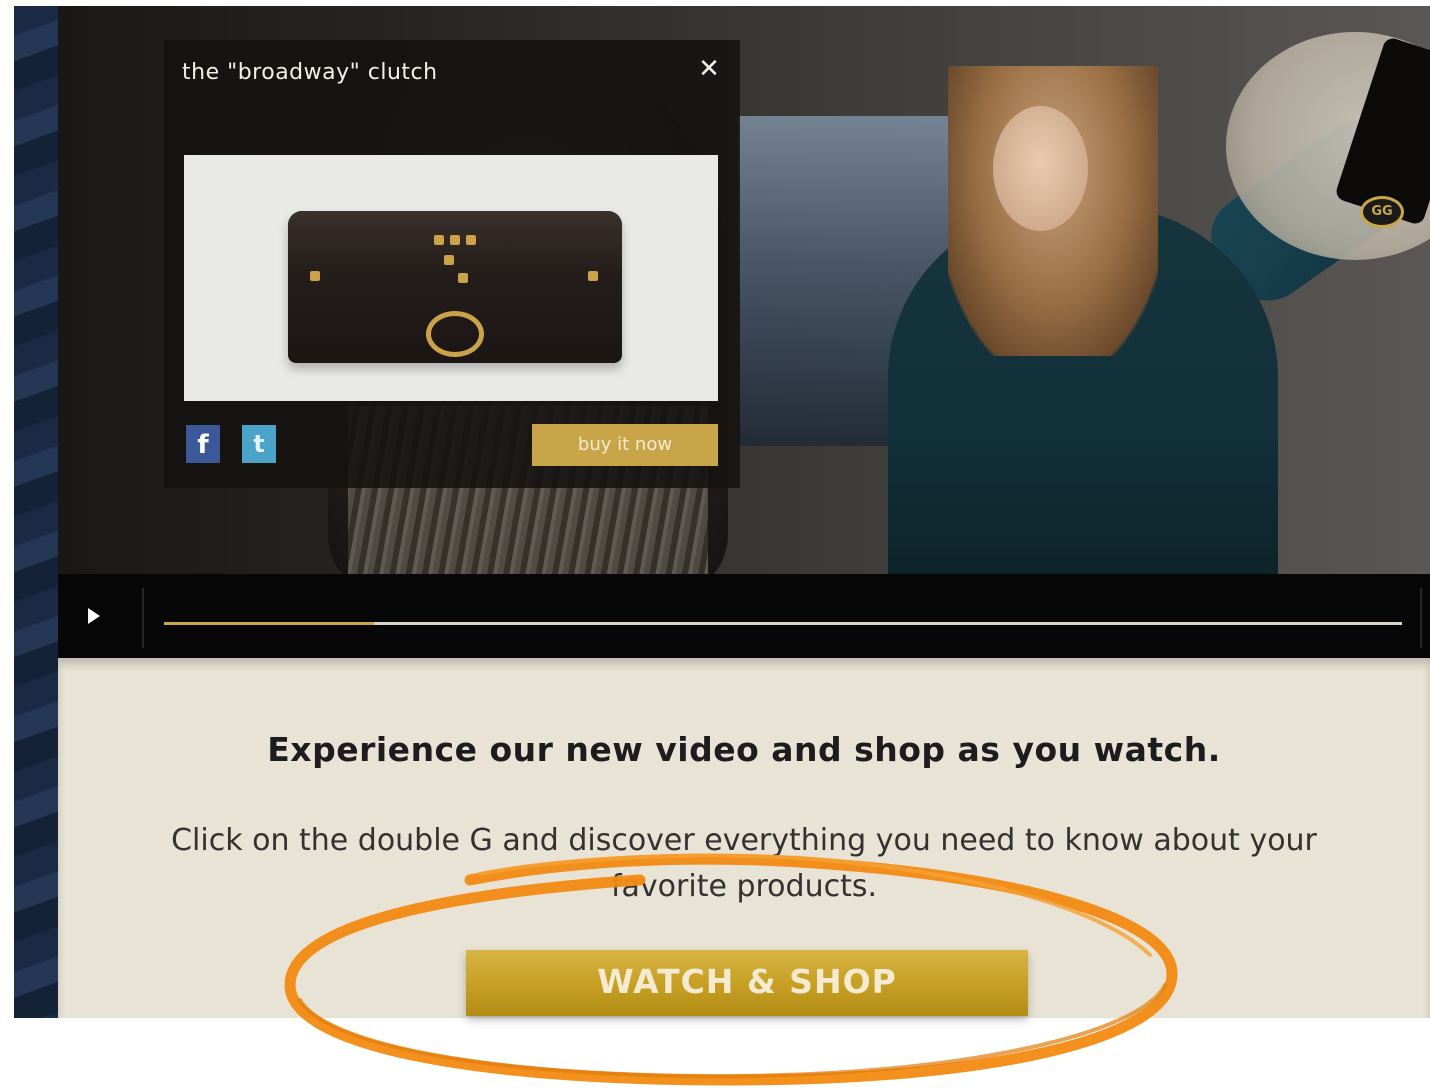 Image resolution: width=1430 pixels, height=1090 pixels. What do you see at coordinates (1040, 168) in the screenshot?
I see `video-model-right-face` at bounding box center [1040, 168].